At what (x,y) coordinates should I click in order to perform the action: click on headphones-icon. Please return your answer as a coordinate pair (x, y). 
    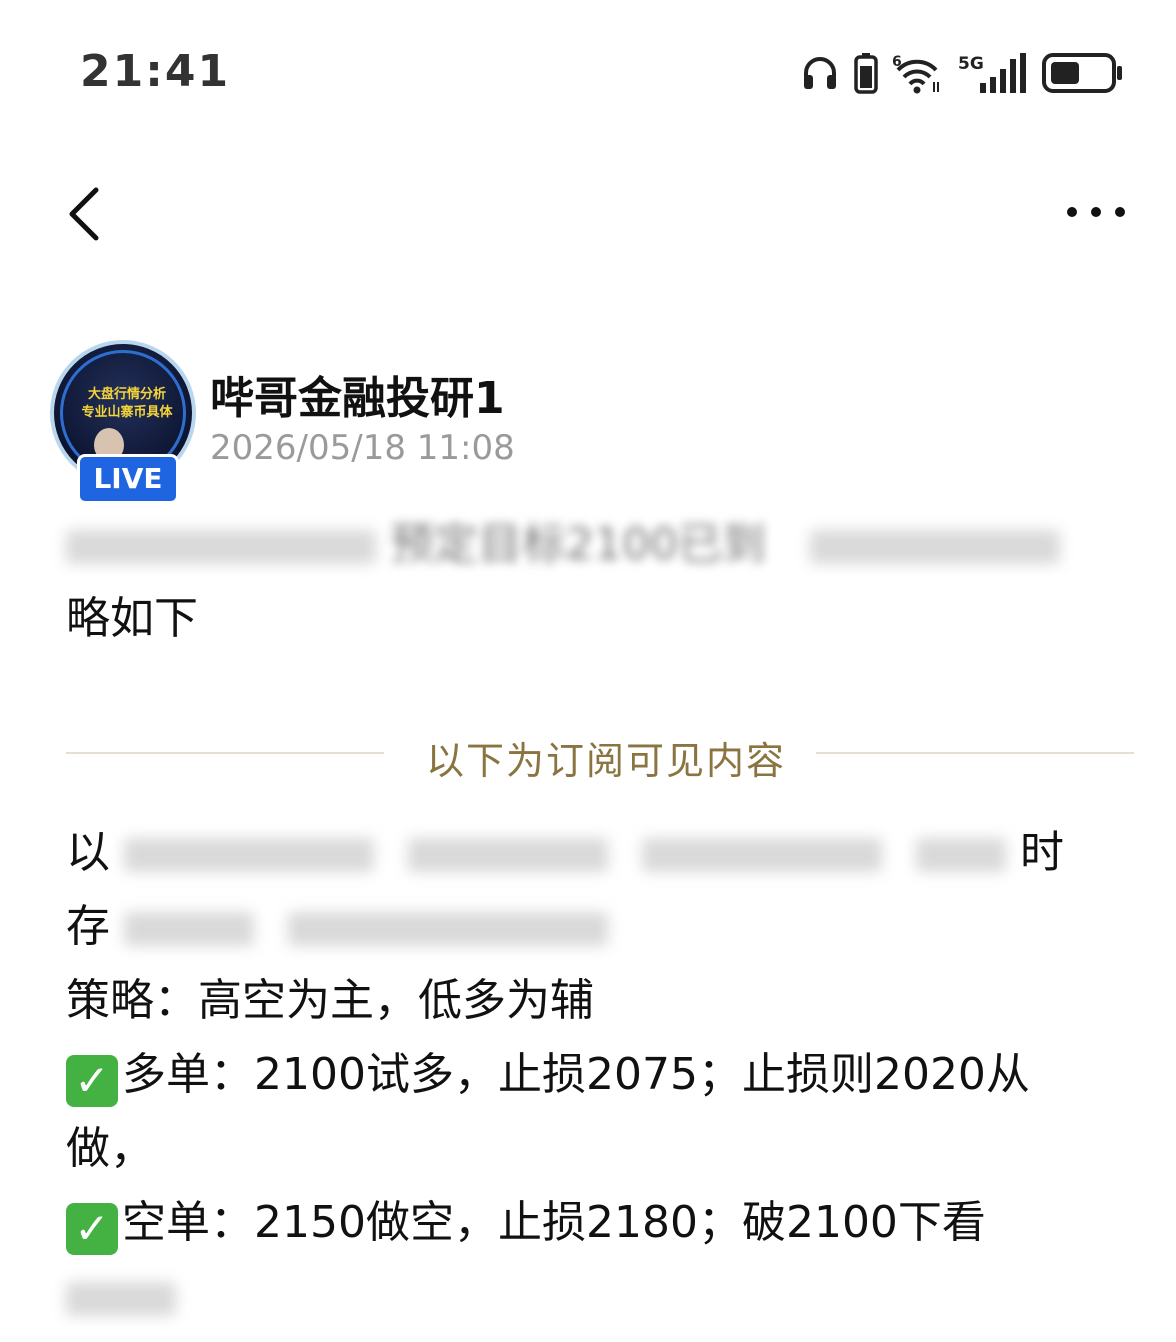
    Looking at the image, I should click on (820, 73).